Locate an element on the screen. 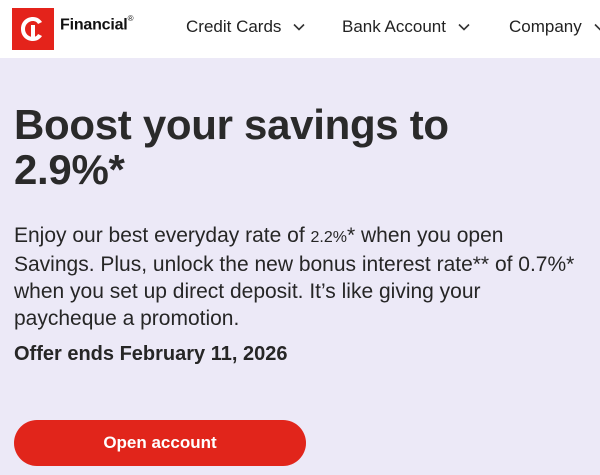  nav-label: Credit Cards is located at coordinates (234, 26).